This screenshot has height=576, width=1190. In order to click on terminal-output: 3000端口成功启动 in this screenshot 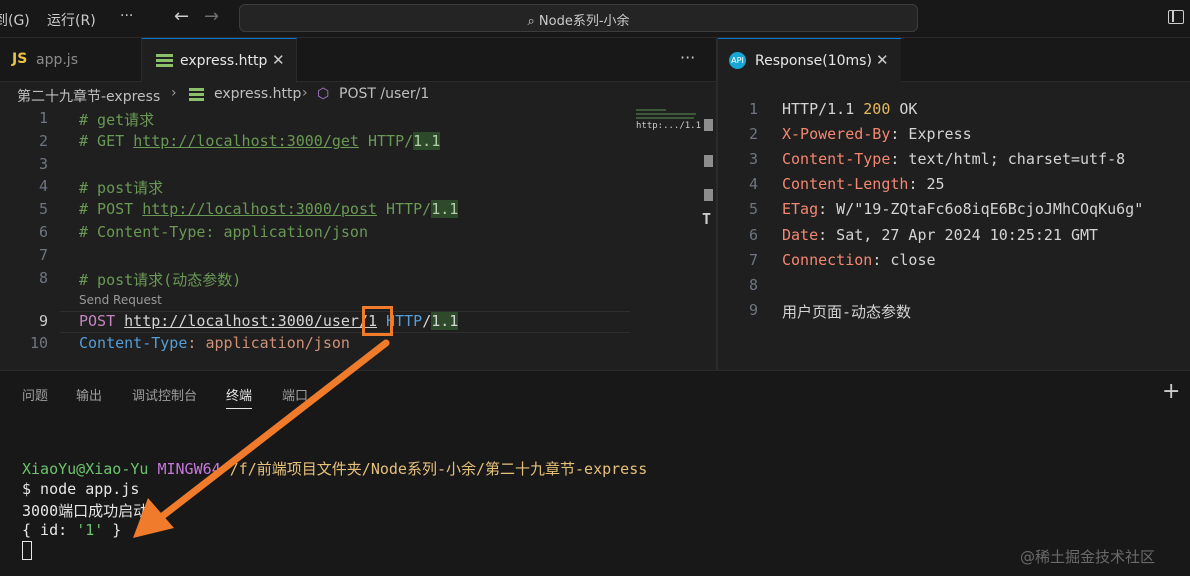, I will do `click(85, 511)`.